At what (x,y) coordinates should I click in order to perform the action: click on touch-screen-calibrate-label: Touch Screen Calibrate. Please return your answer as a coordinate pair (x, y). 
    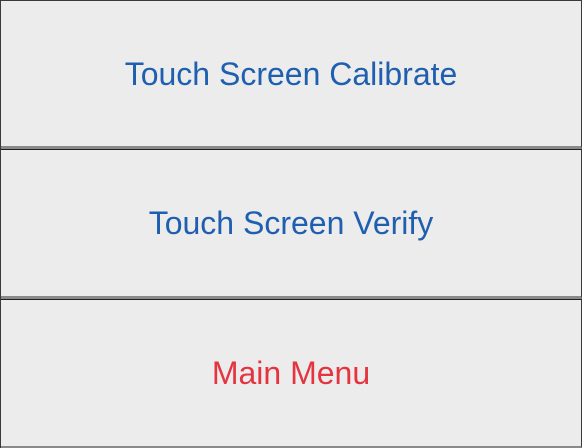
    Looking at the image, I should click on (291, 73).